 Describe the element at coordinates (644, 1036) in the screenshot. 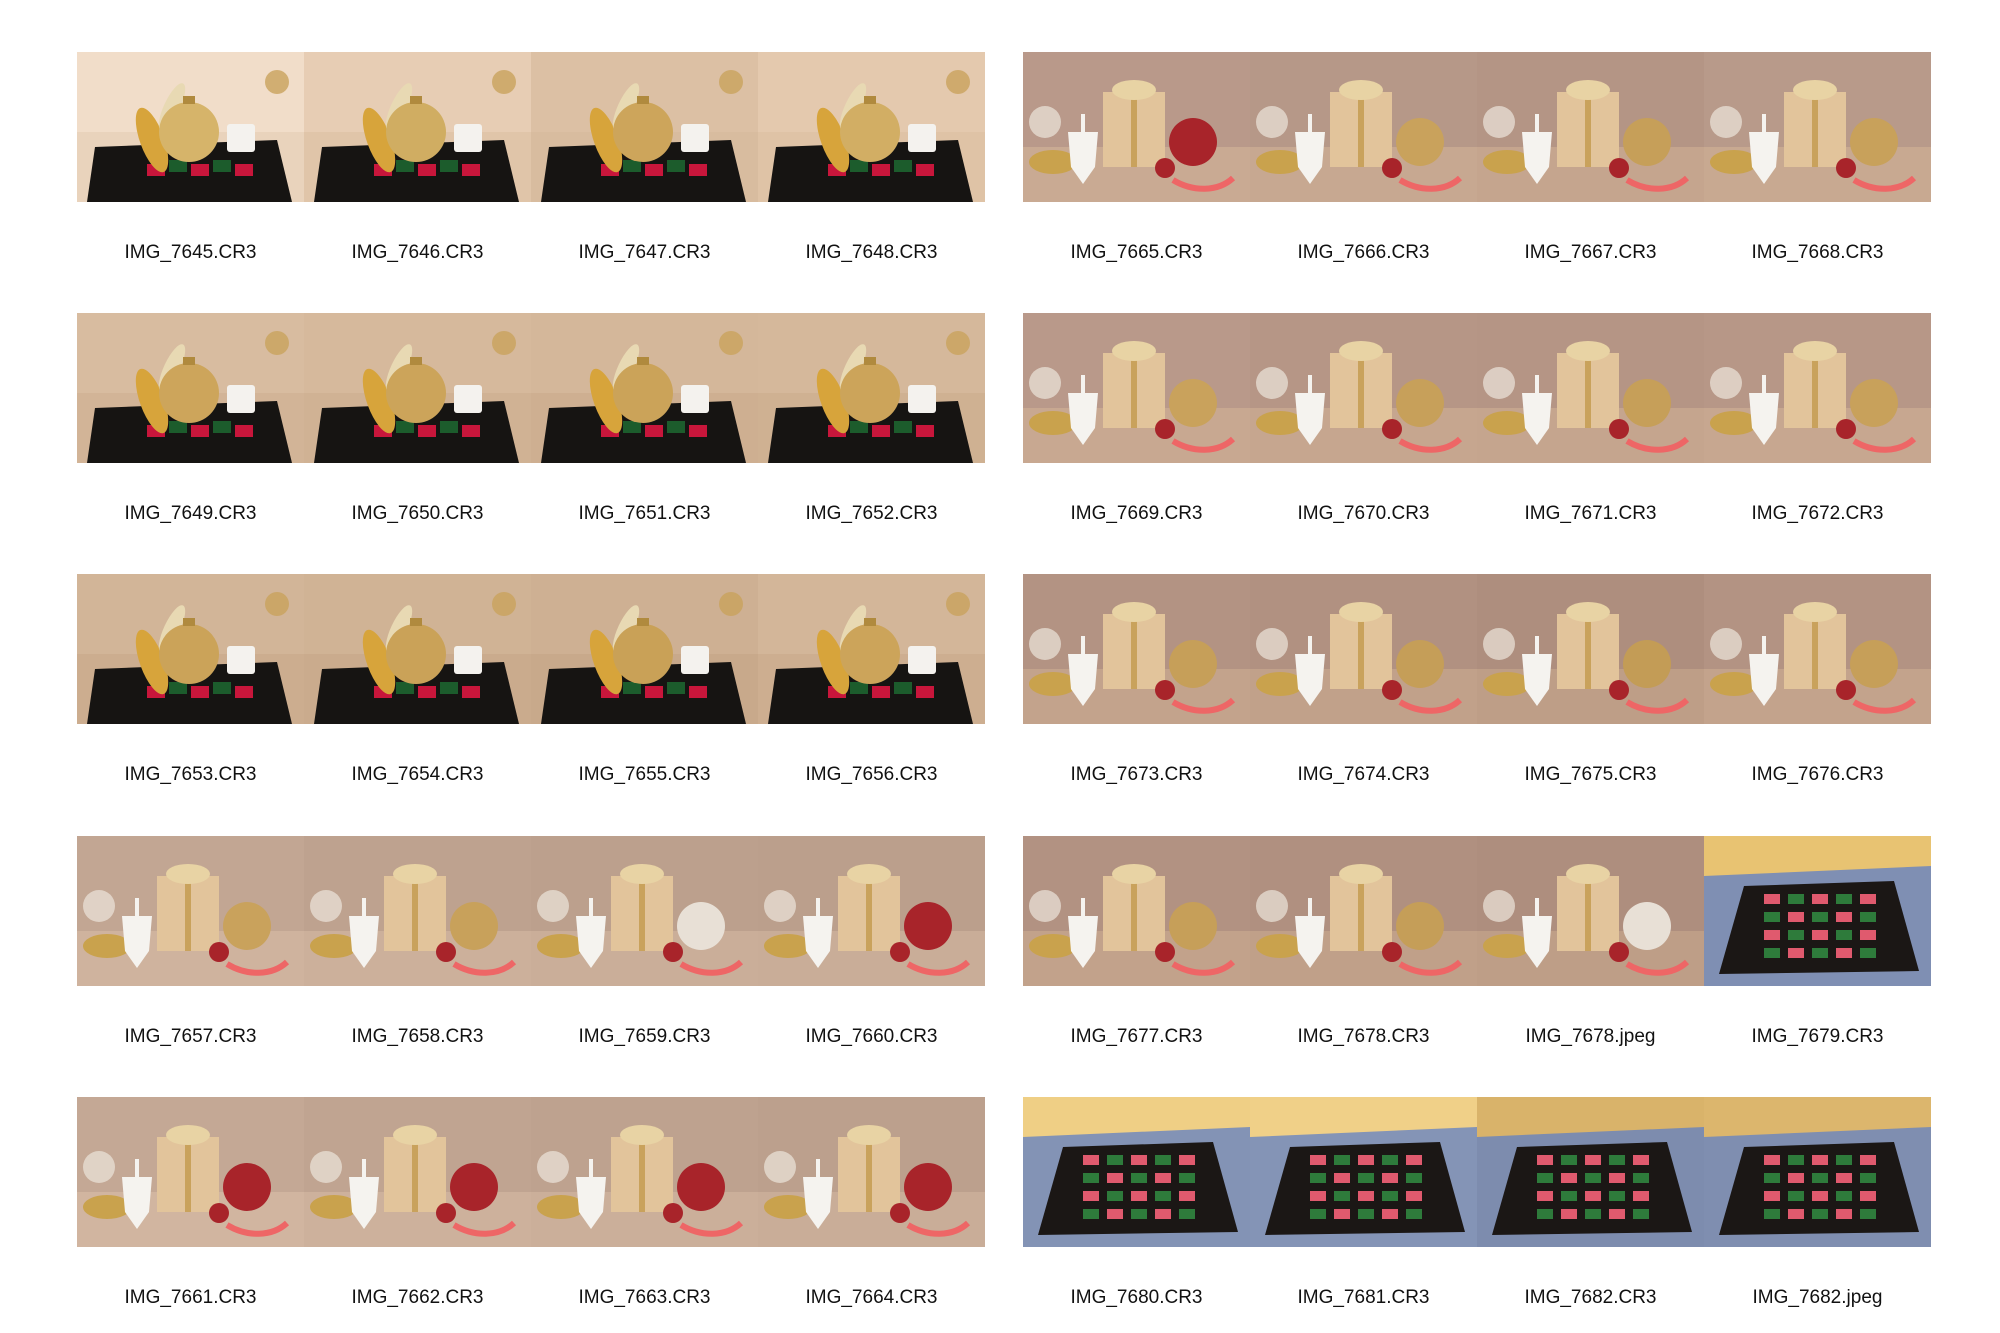

I see `filename-label: IMG_7659.CR3` at that location.